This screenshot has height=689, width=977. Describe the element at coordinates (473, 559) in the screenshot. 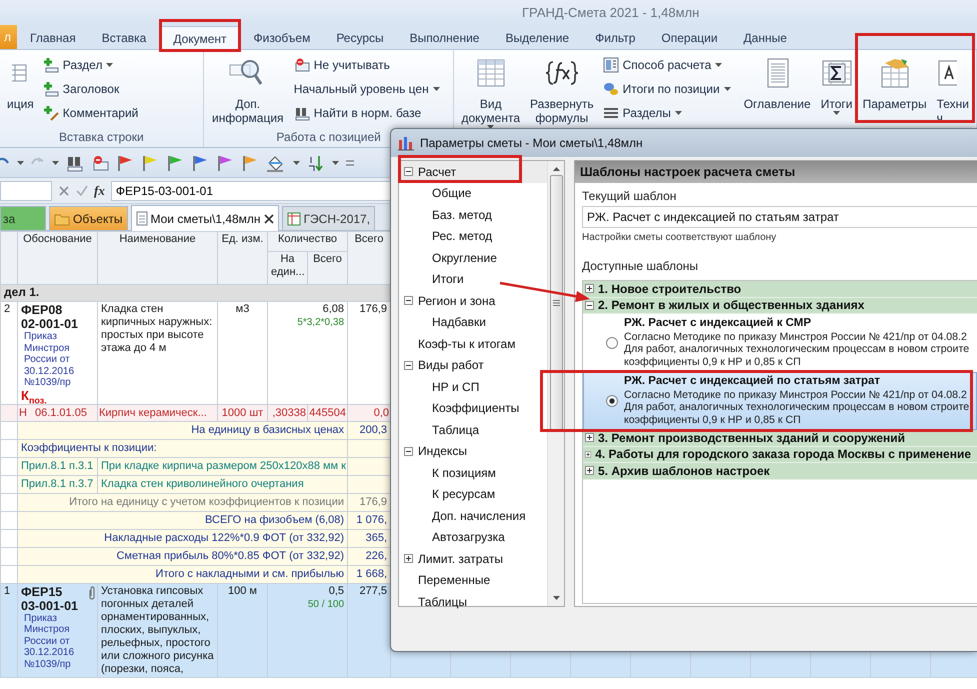

I see `tree-item: Лимит. затраты` at that location.